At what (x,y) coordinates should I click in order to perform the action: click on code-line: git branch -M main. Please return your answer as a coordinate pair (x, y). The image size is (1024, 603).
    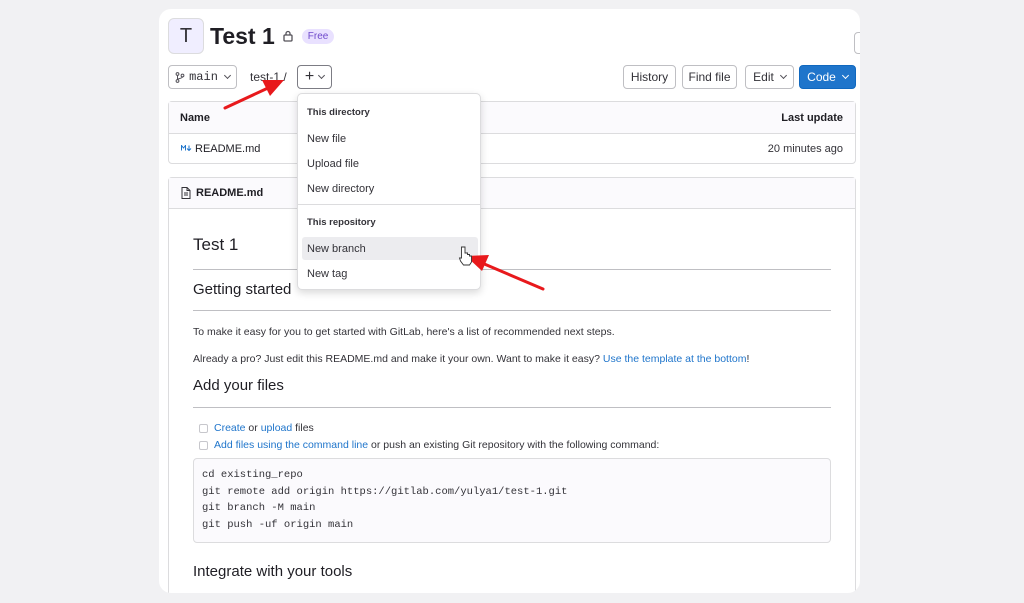
    Looking at the image, I should click on (259, 508).